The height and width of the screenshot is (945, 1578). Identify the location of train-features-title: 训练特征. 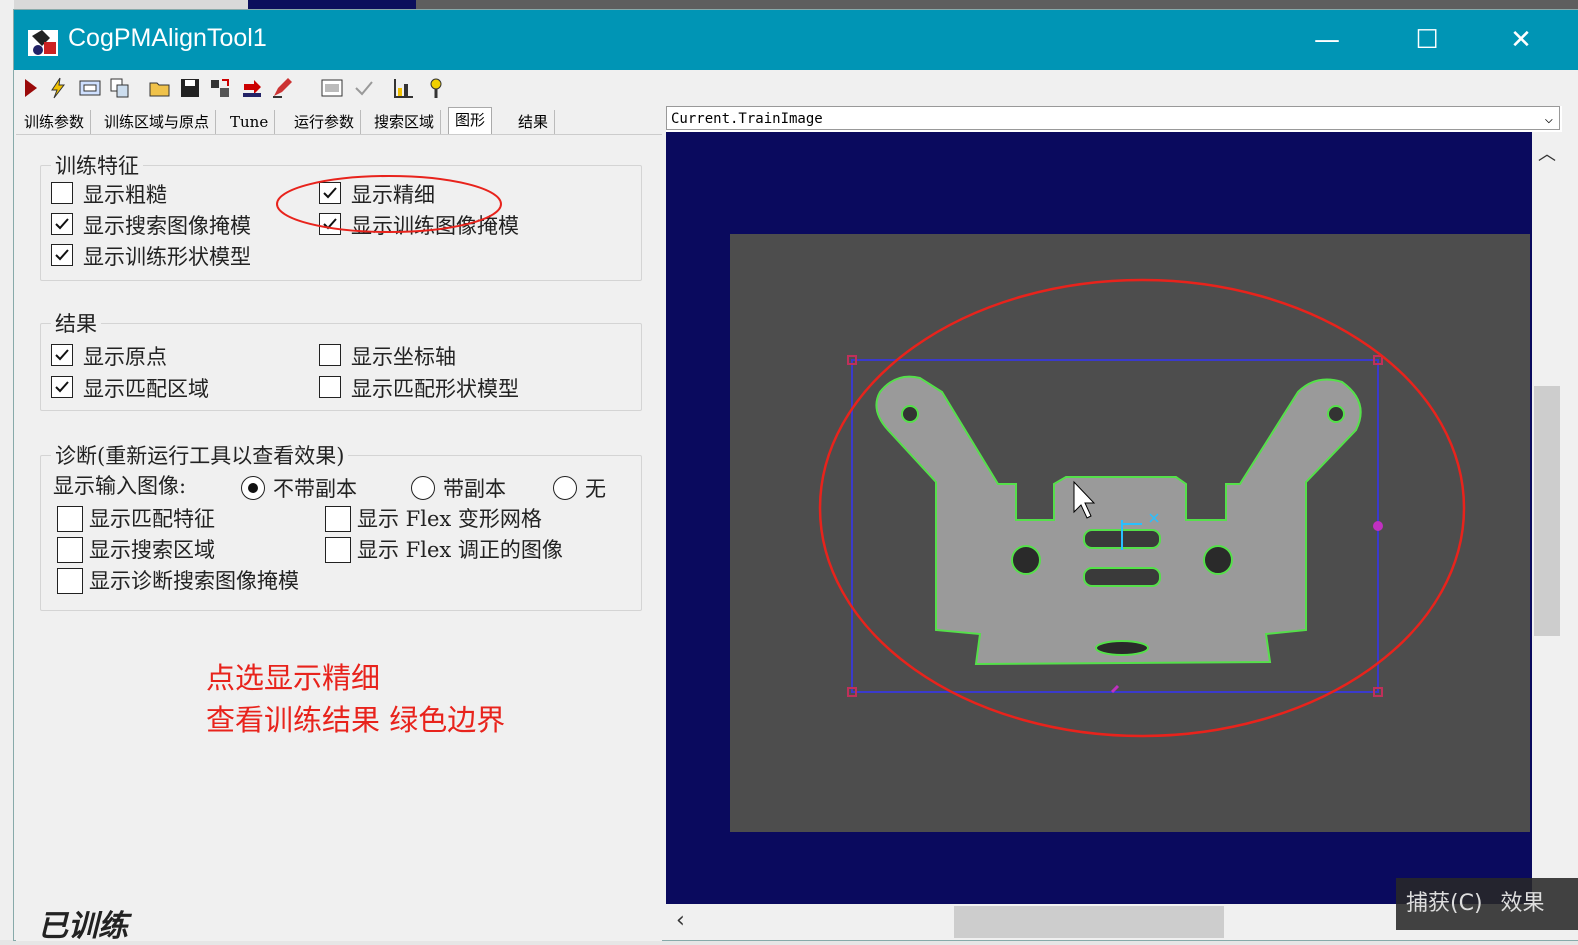
(97, 165).